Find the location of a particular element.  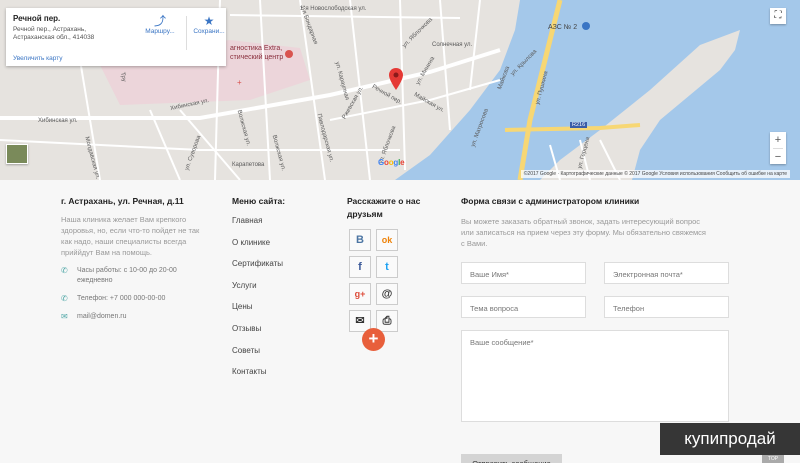

map-label: Карапетова is located at coordinates (248, 165).